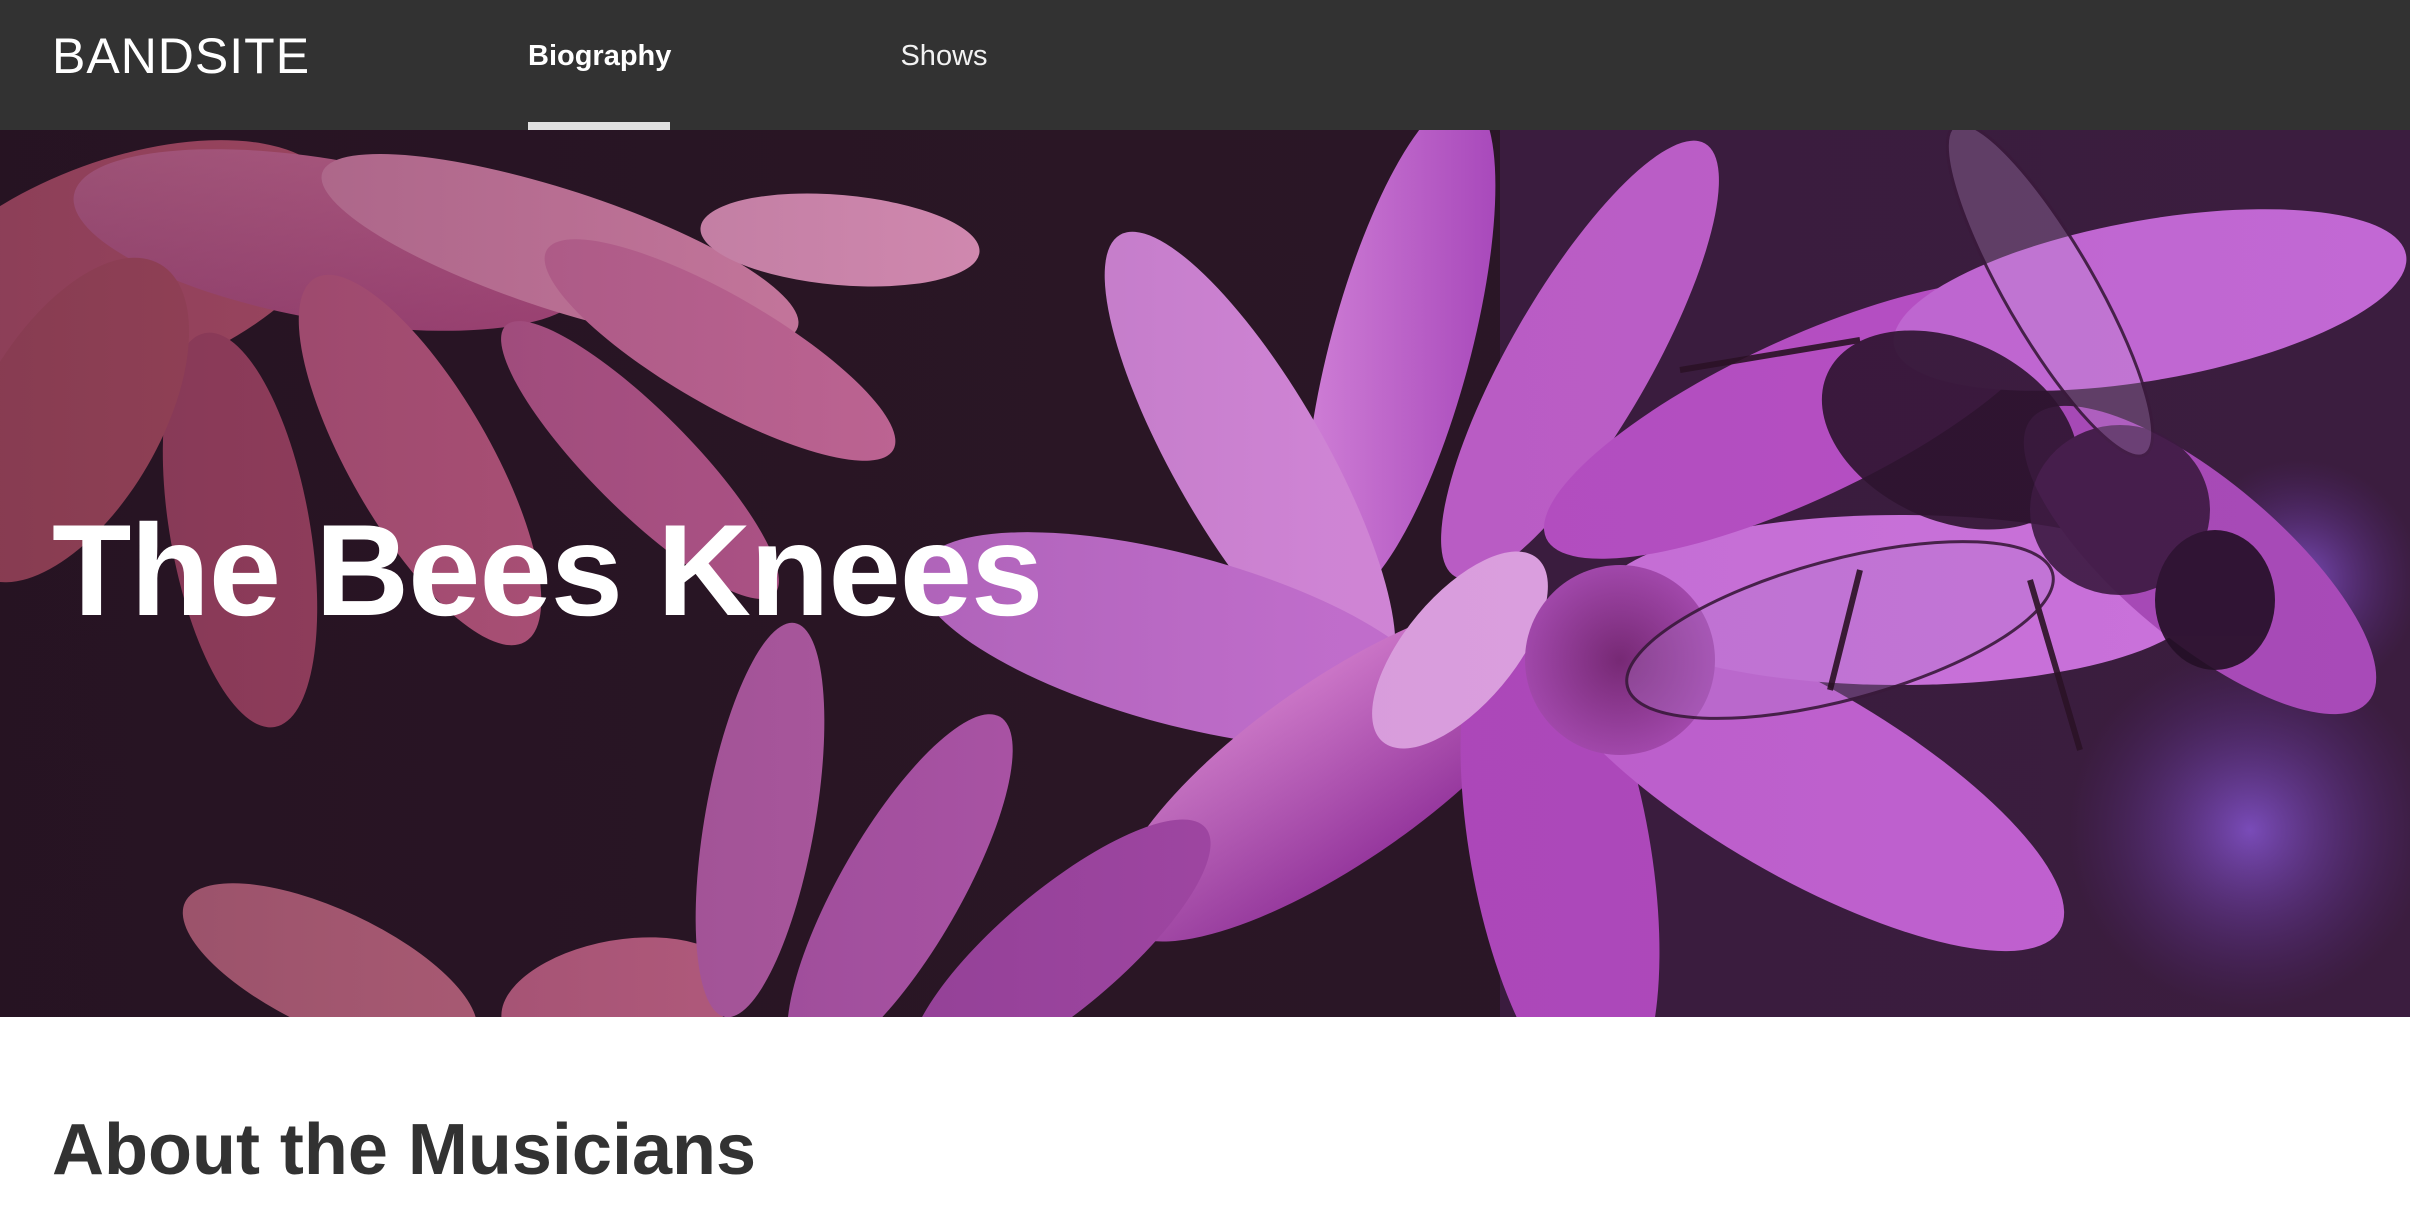 This screenshot has width=2410, height=1218. I want to click on nav-link-biography-label: Biography, so click(600, 56).